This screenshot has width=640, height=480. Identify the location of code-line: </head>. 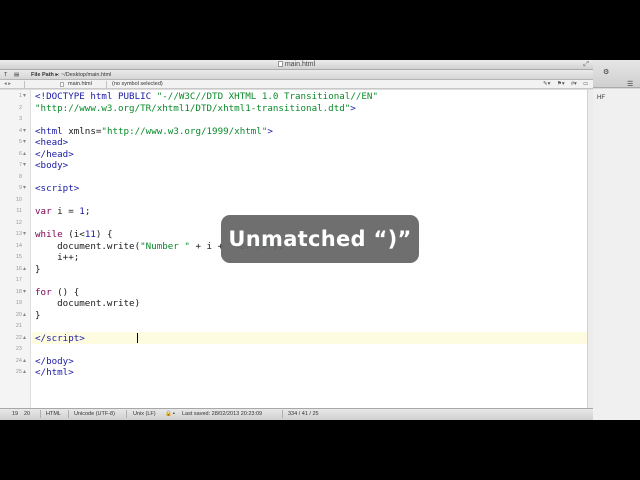
(54, 155).